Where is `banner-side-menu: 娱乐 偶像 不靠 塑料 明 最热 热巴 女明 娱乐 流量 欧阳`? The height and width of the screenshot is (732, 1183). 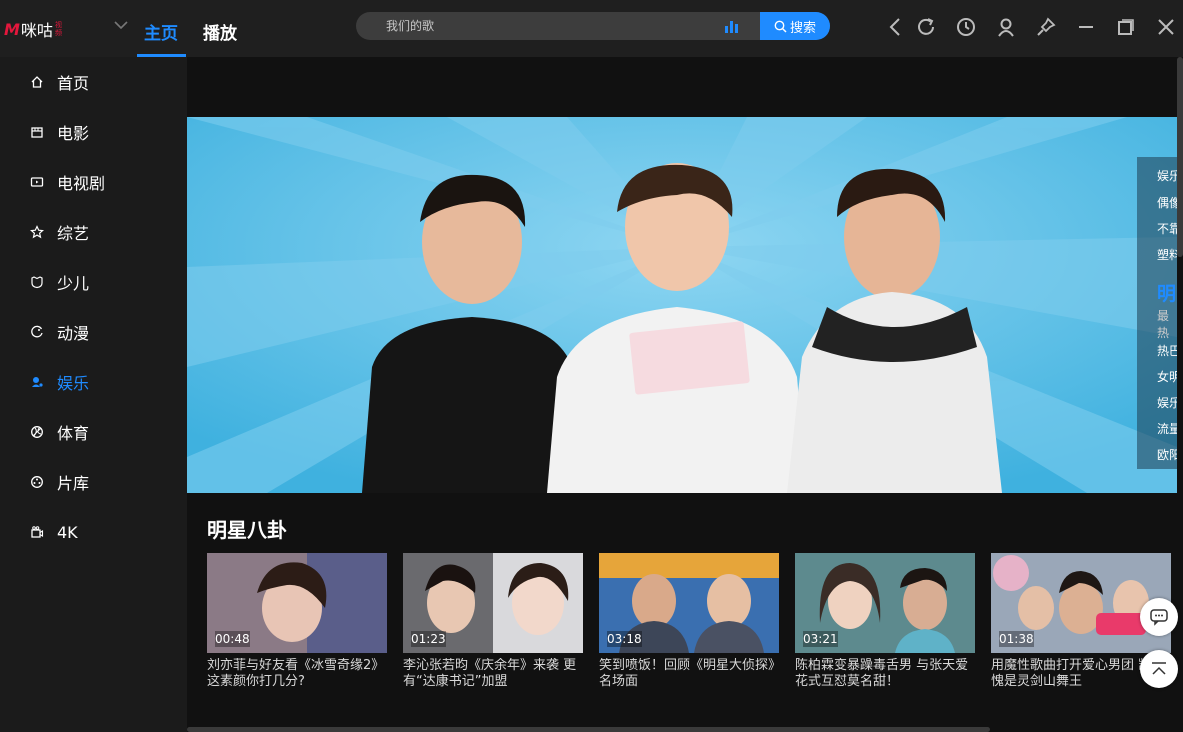 banner-side-menu: 娱乐 偶像 不靠 塑料 明 最热 热巴 女明 娱乐 流量 欧阳 is located at coordinates (1157, 313).